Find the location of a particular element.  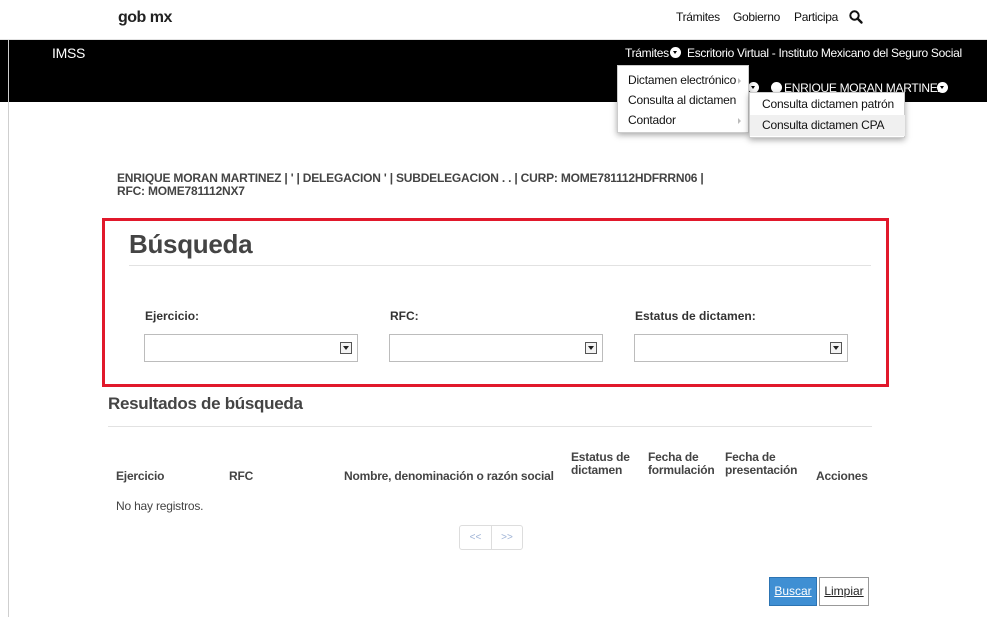

column-header-fecha-presentacion: Fecha de presentación is located at coordinates (761, 464).